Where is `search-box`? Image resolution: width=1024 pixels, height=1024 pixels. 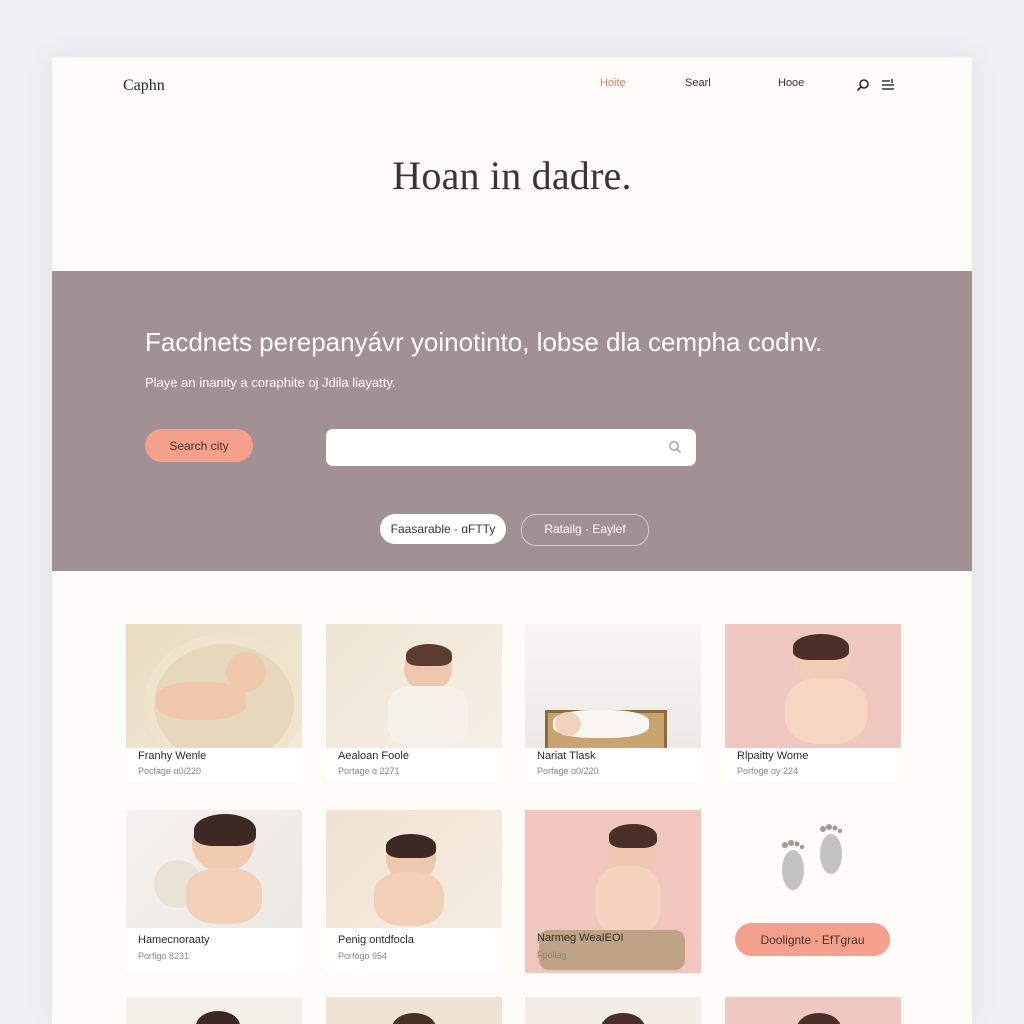
search-box is located at coordinates (511, 447).